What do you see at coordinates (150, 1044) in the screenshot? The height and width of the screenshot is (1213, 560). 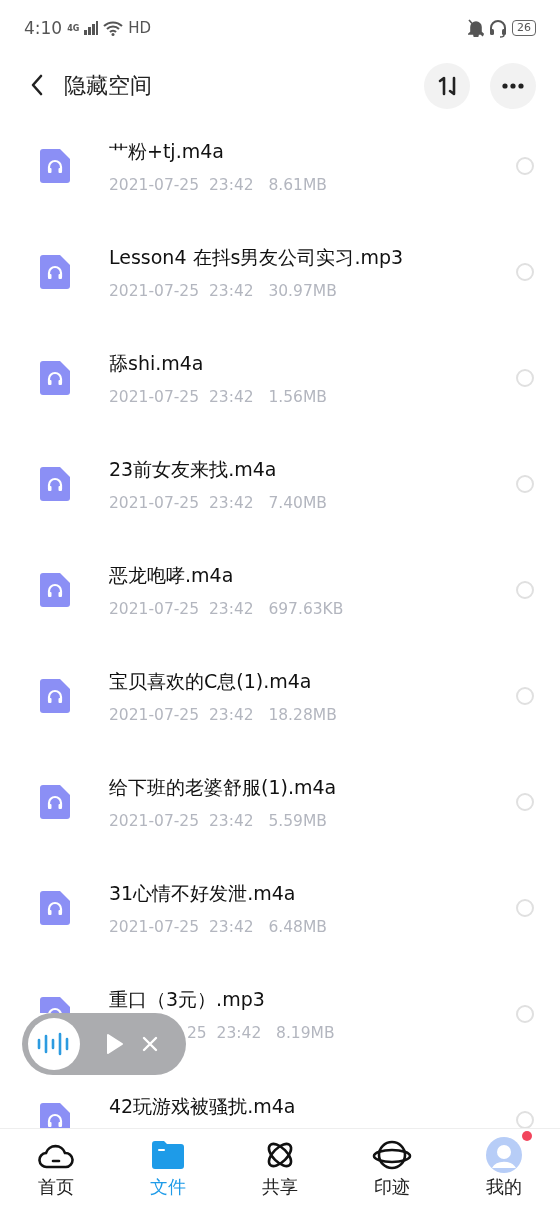 I see `close-icon` at bounding box center [150, 1044].